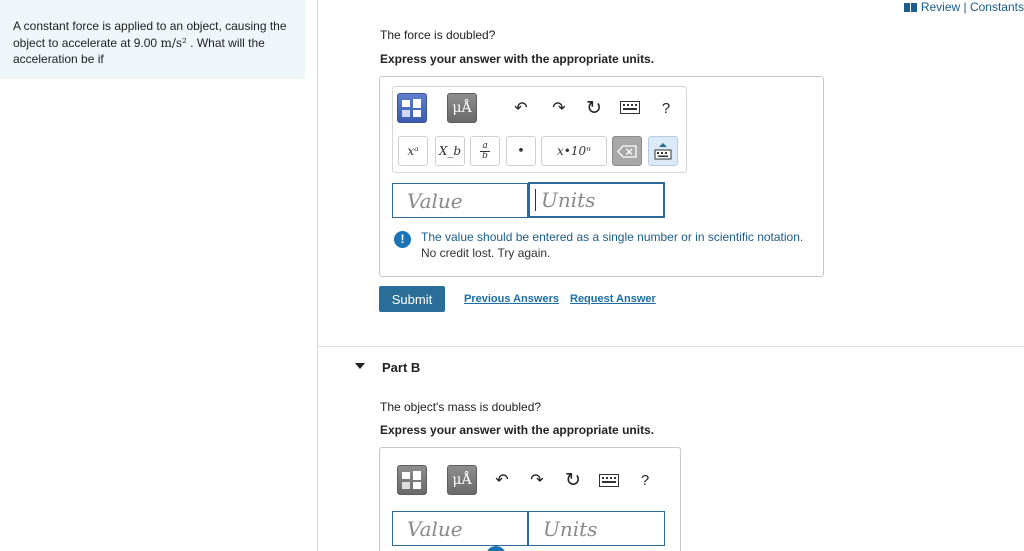 This screenshot has width=1024, height=551. Describe the element at coordinates (485, 145) in the screenshot. I see `fraction-numerator: a` at that location.